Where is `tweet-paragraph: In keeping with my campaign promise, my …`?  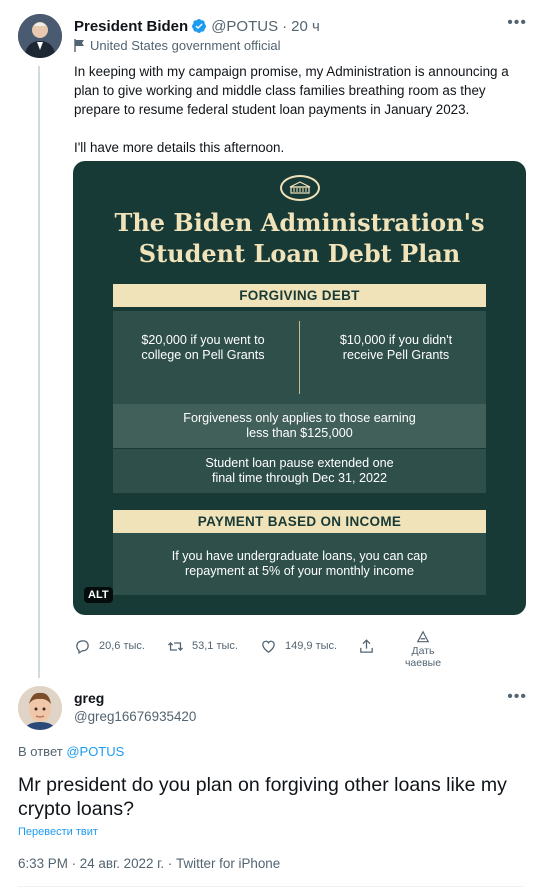 tweet-paragraph: In keeping with my campaign promise, my … is located at coordinates (291, 90).